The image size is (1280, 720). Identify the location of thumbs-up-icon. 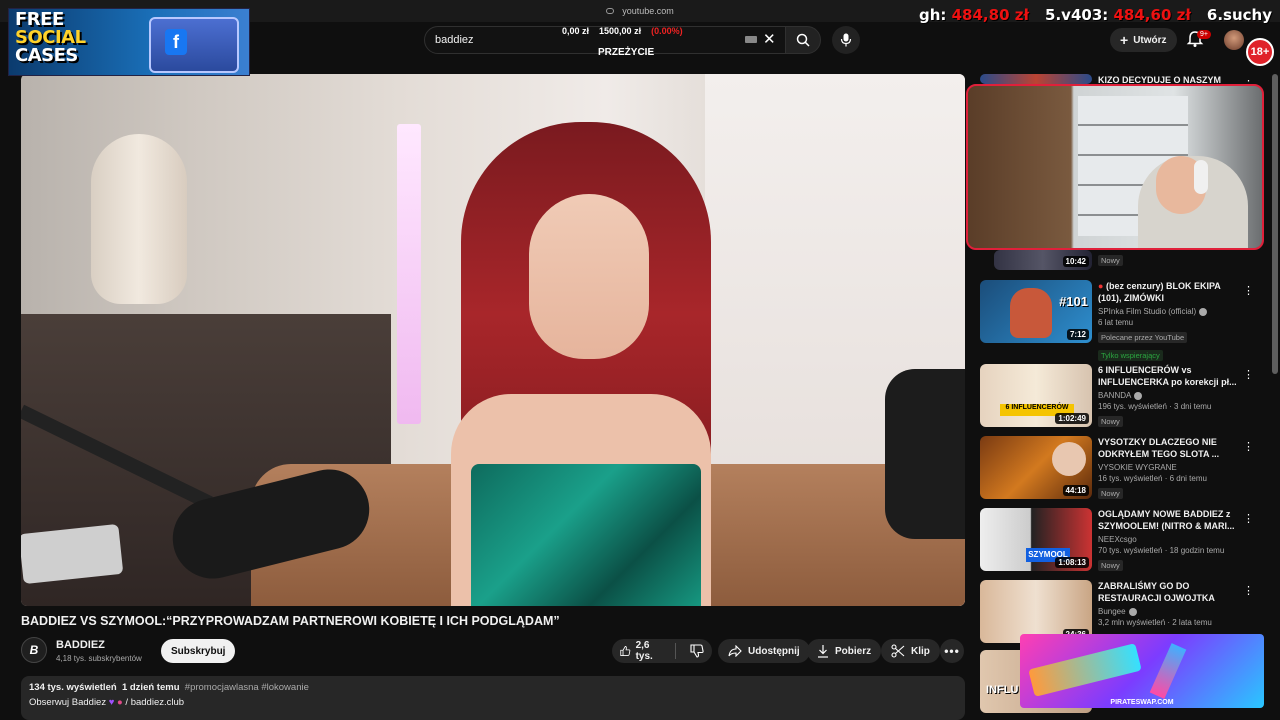
(625, 651).